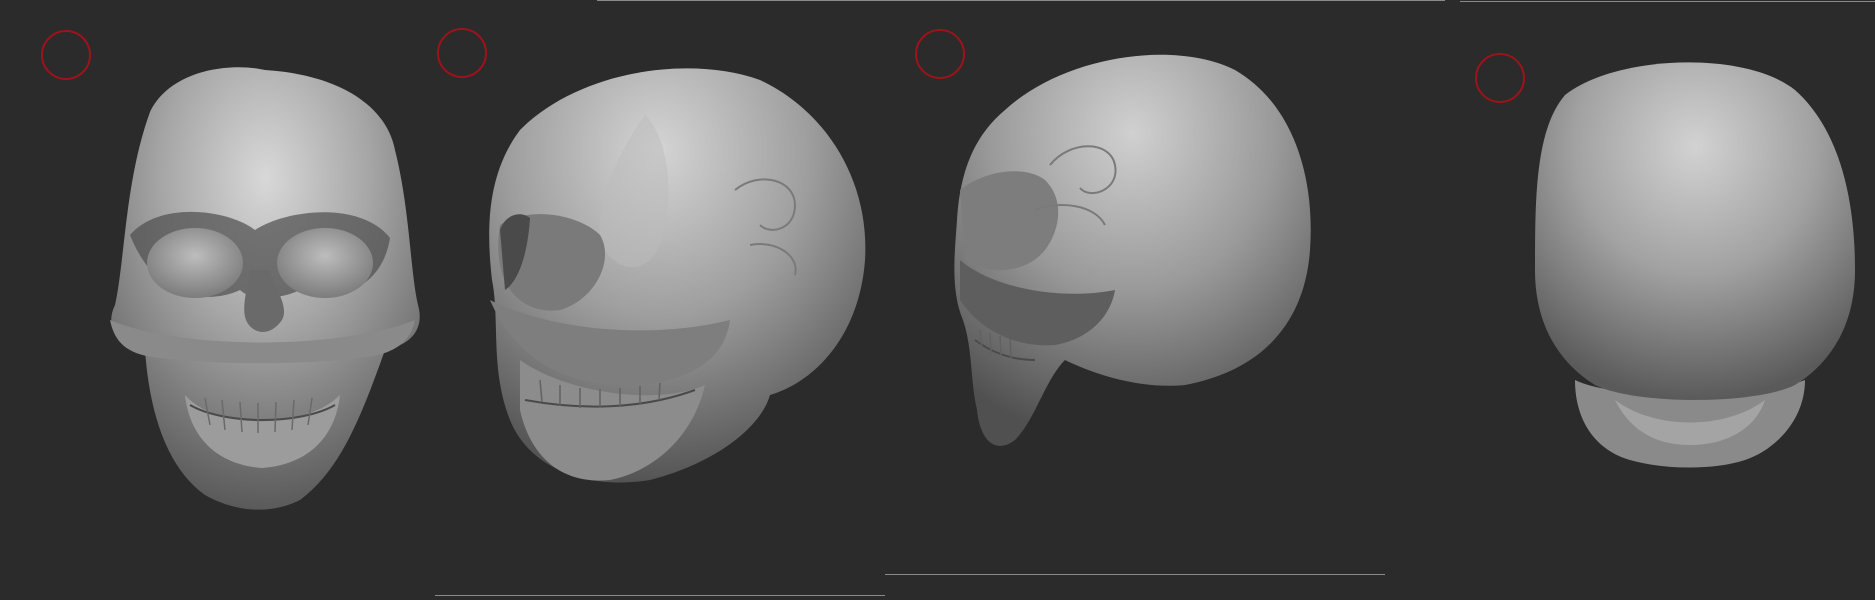 Image resolution: width=1875 pixels, height=600 pixels. I want to click on right-eye-socket, so click(325, 263).